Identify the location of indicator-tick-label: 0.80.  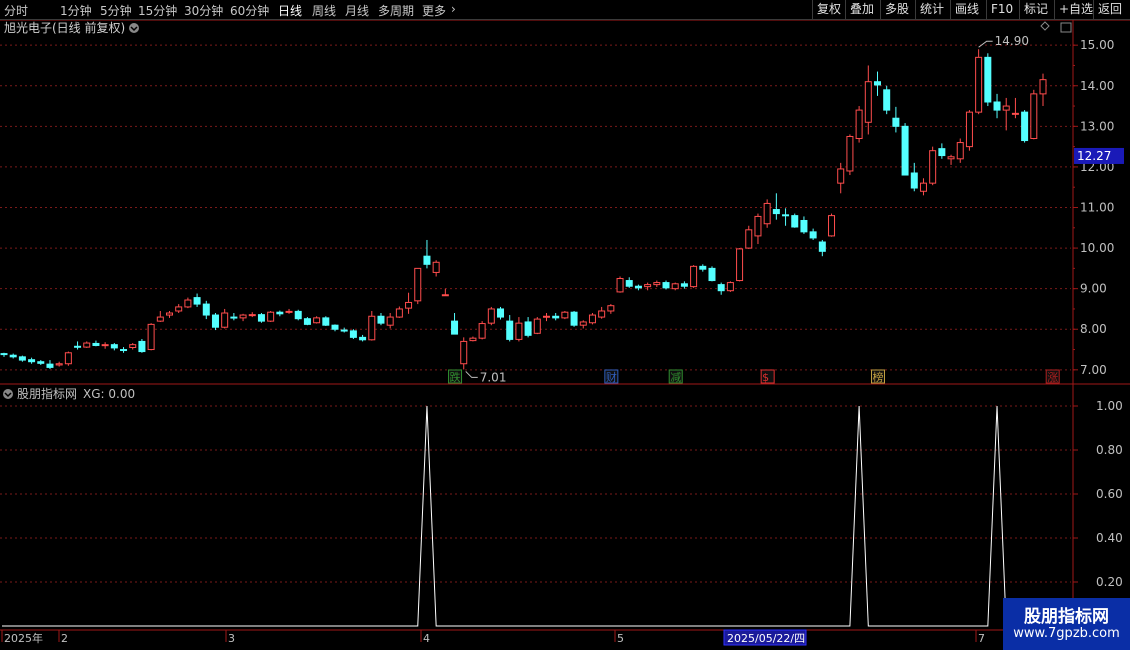
(1109, 450).